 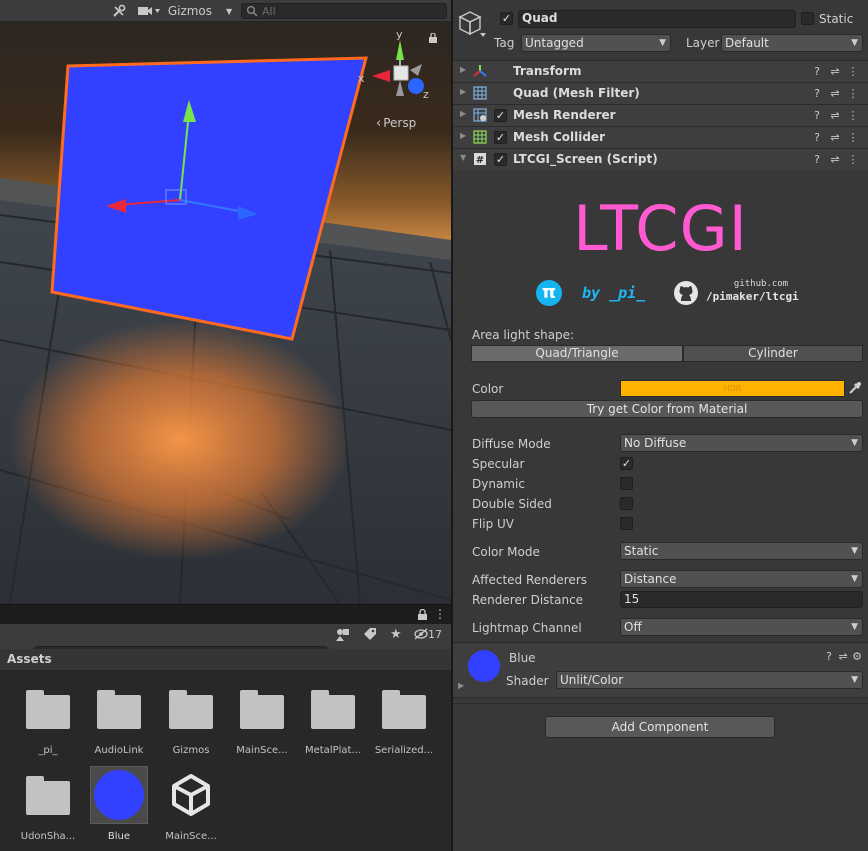 I want to click on projection-toggle: ‹ Persp, so click(x=396, y=123).